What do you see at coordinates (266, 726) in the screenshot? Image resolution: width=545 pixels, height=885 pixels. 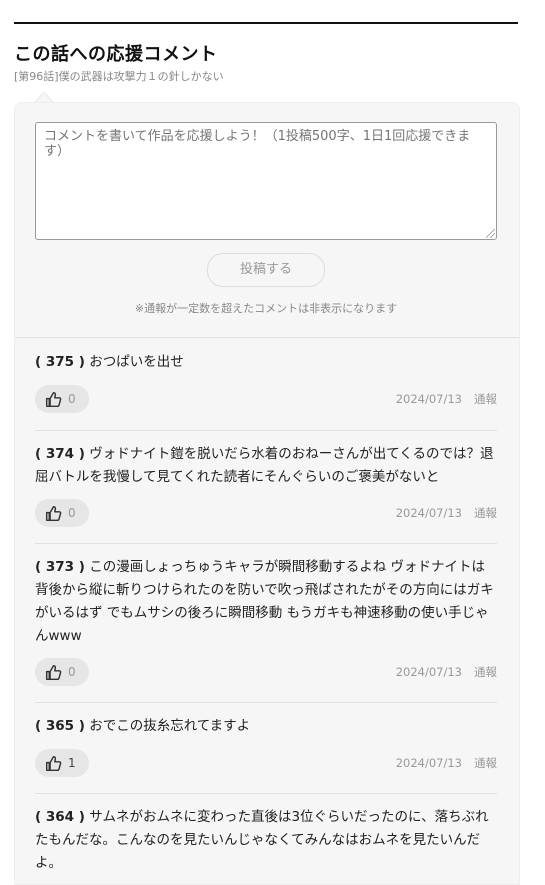 I see `comment-item: ( 365 ) おでこの抜糸忘れてますよ` at bounding box center [266, 726].